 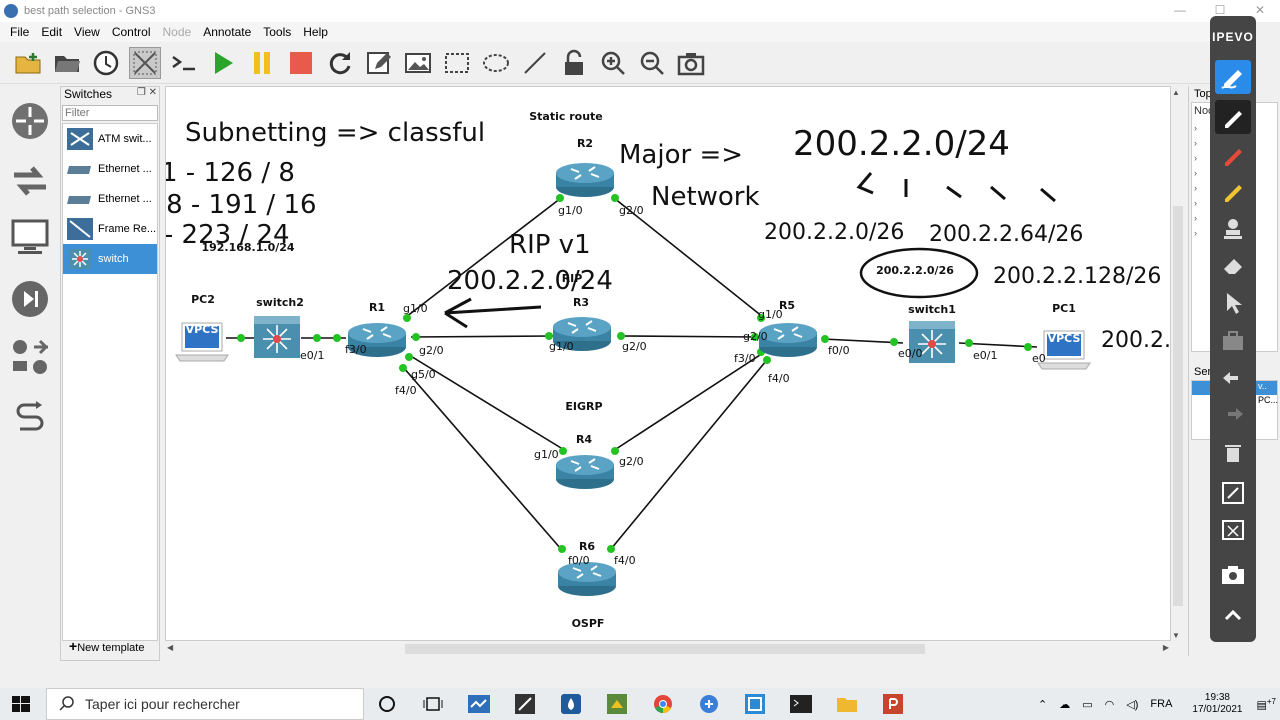 I want to click on routers-category-icon, so click(x=30, y=121).